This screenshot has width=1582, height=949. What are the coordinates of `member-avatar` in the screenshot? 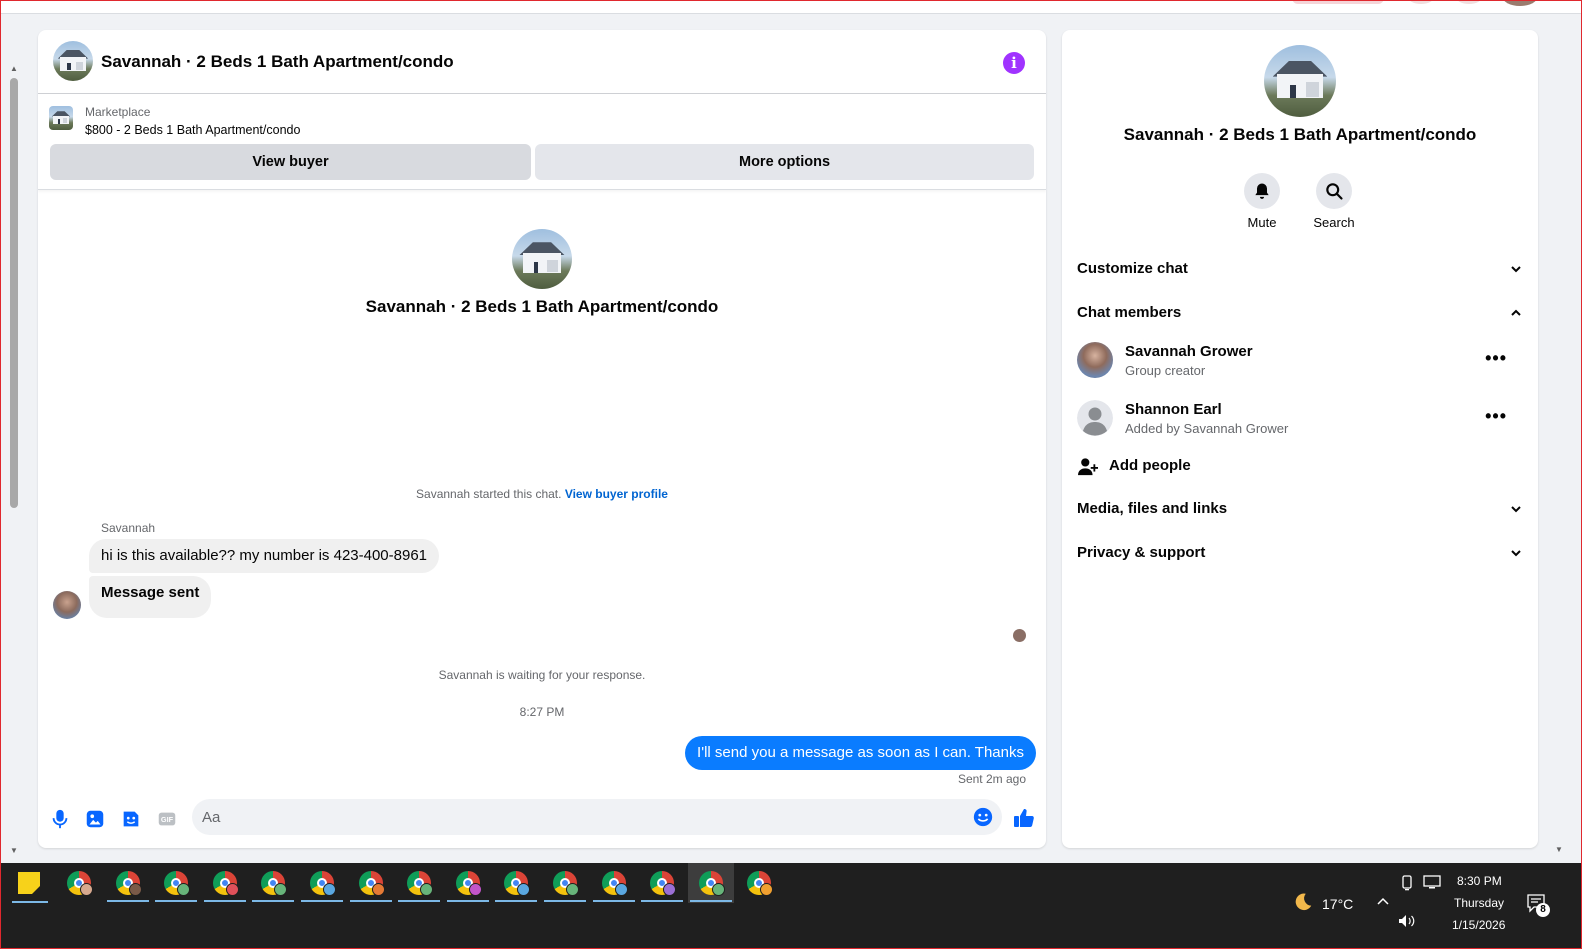 It's located at (1095, 360).